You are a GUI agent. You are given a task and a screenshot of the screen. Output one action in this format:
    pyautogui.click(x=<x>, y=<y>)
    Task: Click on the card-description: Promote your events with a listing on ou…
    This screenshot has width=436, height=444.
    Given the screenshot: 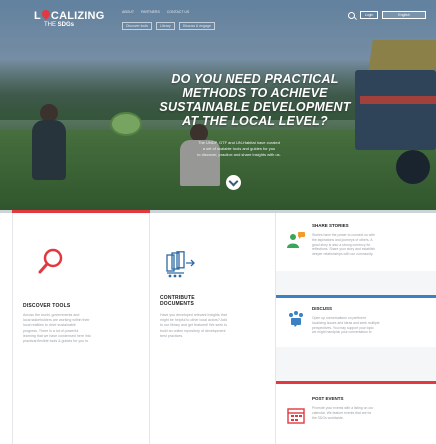 What is the action you would take?
    pyautogui.click(x=343, y=413)
    